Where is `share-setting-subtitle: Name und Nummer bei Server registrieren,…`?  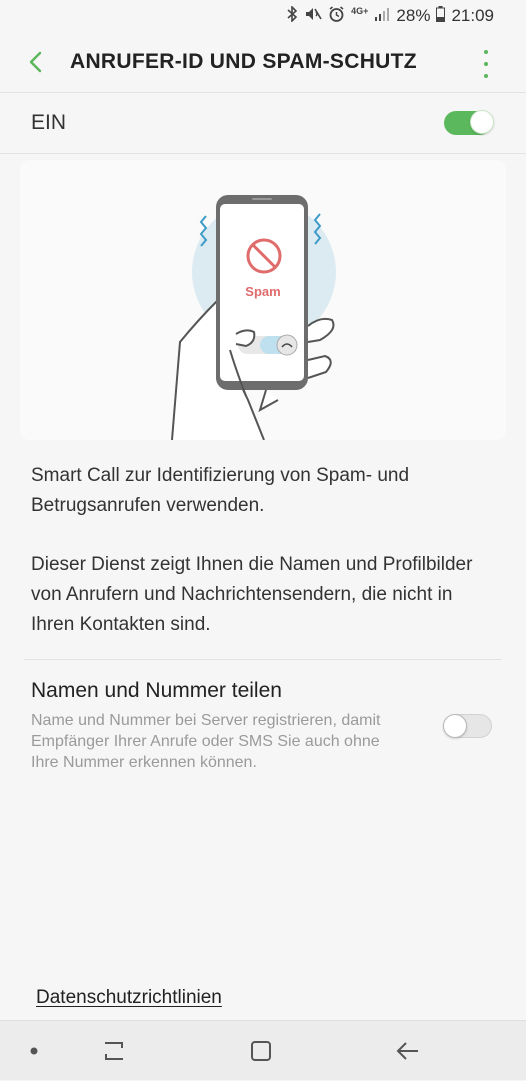
share-setting-subtitle: Name und Nummer bei Server registrieren,… is located at coordinates (206, 741).